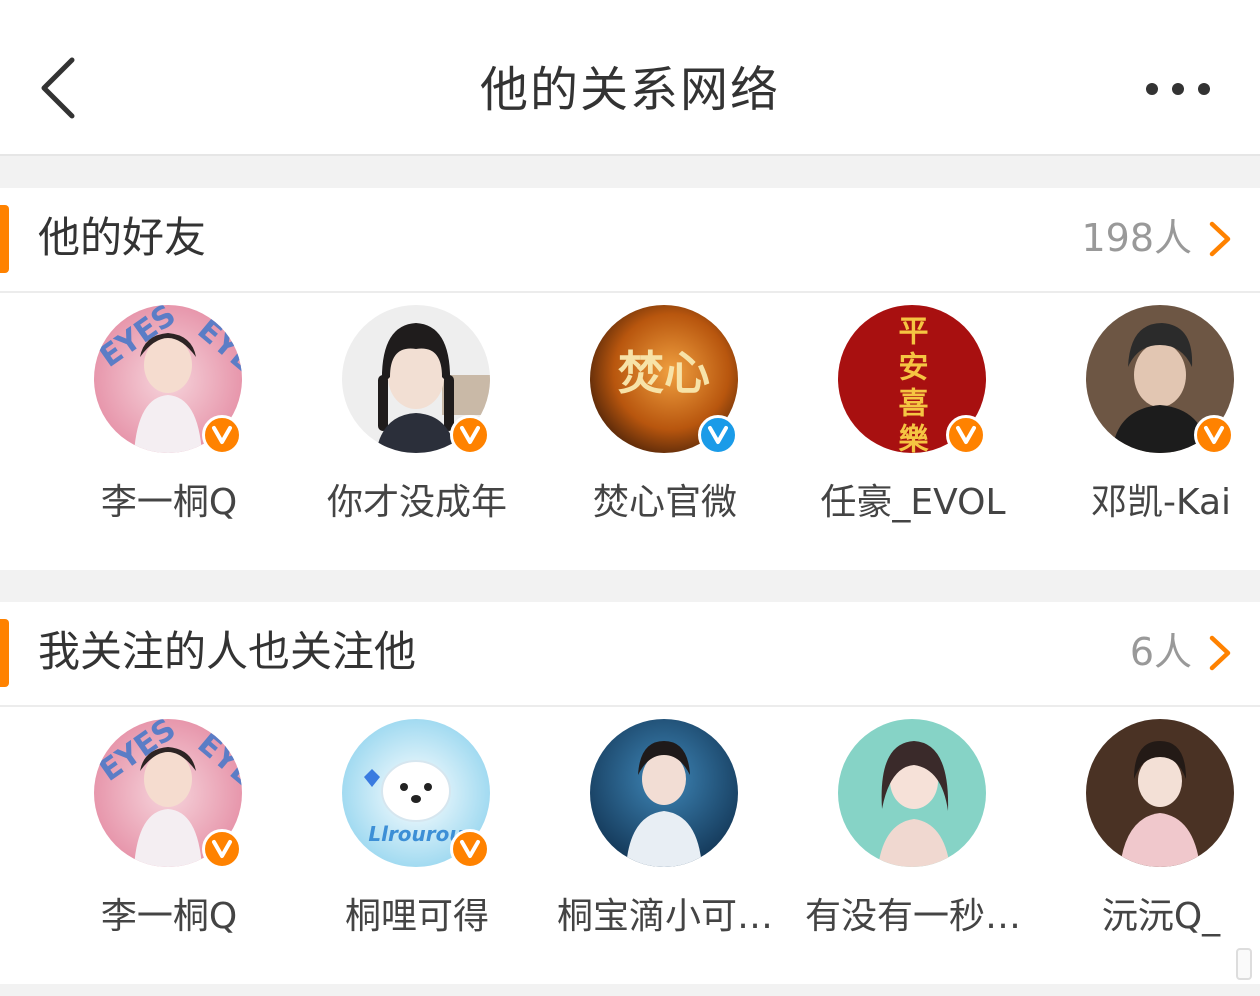 This screenshot has width=1260, height=996. What do you see at coordinates (664, 502) in the screenshot?
I see `user-name: 焚心官微` at bounding box center [664, 502].